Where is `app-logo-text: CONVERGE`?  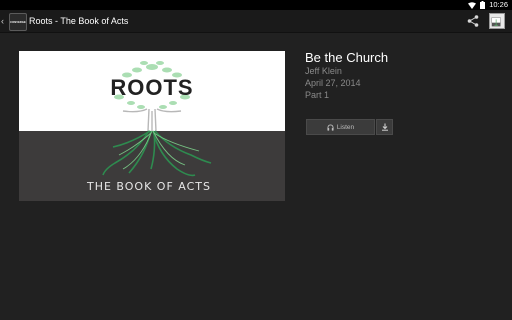 app-logo-text: CONVERGE is located at coordinates (18, 22).